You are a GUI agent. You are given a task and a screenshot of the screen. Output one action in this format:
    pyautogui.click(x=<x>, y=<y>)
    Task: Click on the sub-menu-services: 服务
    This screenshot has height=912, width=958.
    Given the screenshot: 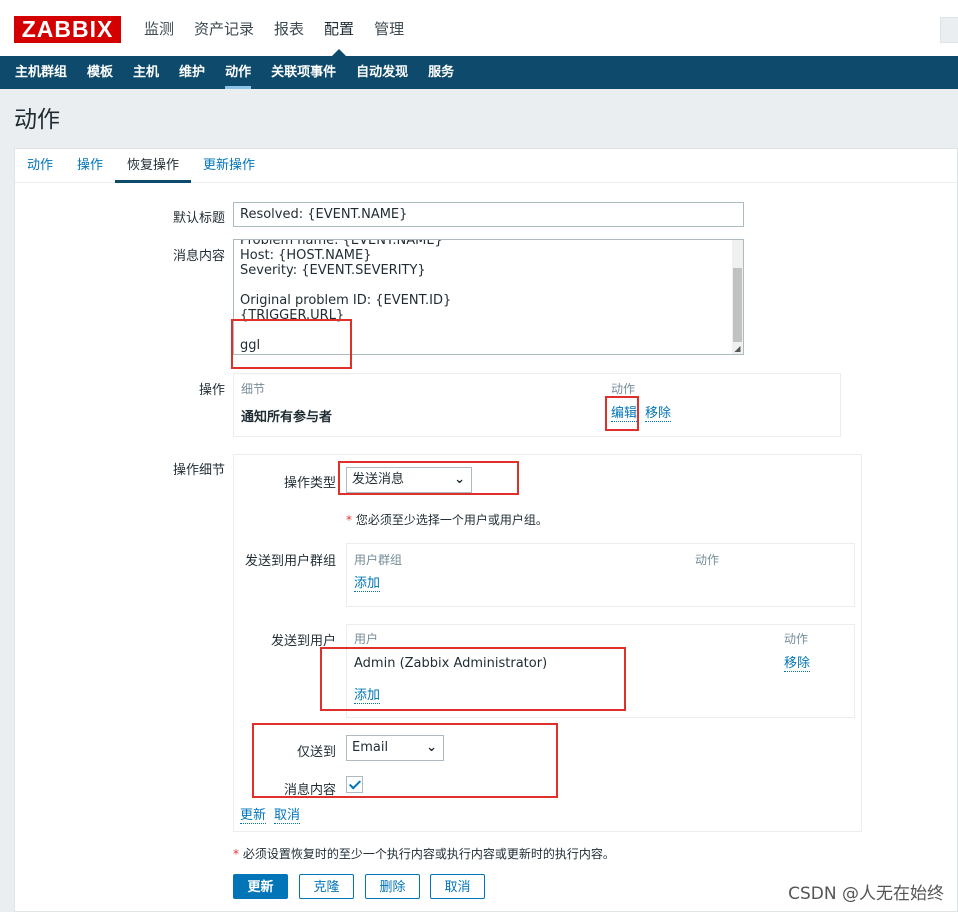 What is the action you would take?
    pyautogui.click(x=441, y=72)
    